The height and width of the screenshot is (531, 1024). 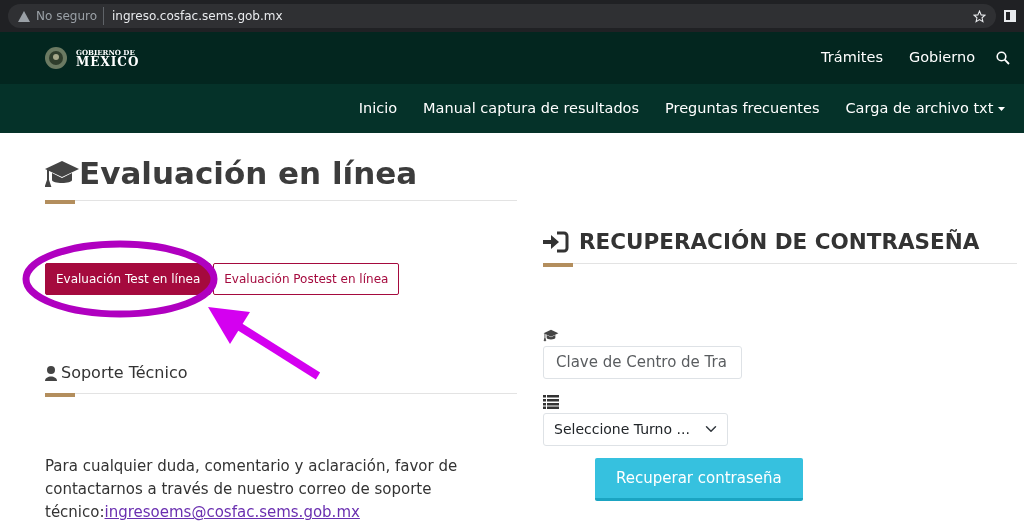 What do you see at coordinates (306, 279) in the screenshot?
I see `evaluation-button: Evaluación Postest en línea` at bounding box center [306, 279].